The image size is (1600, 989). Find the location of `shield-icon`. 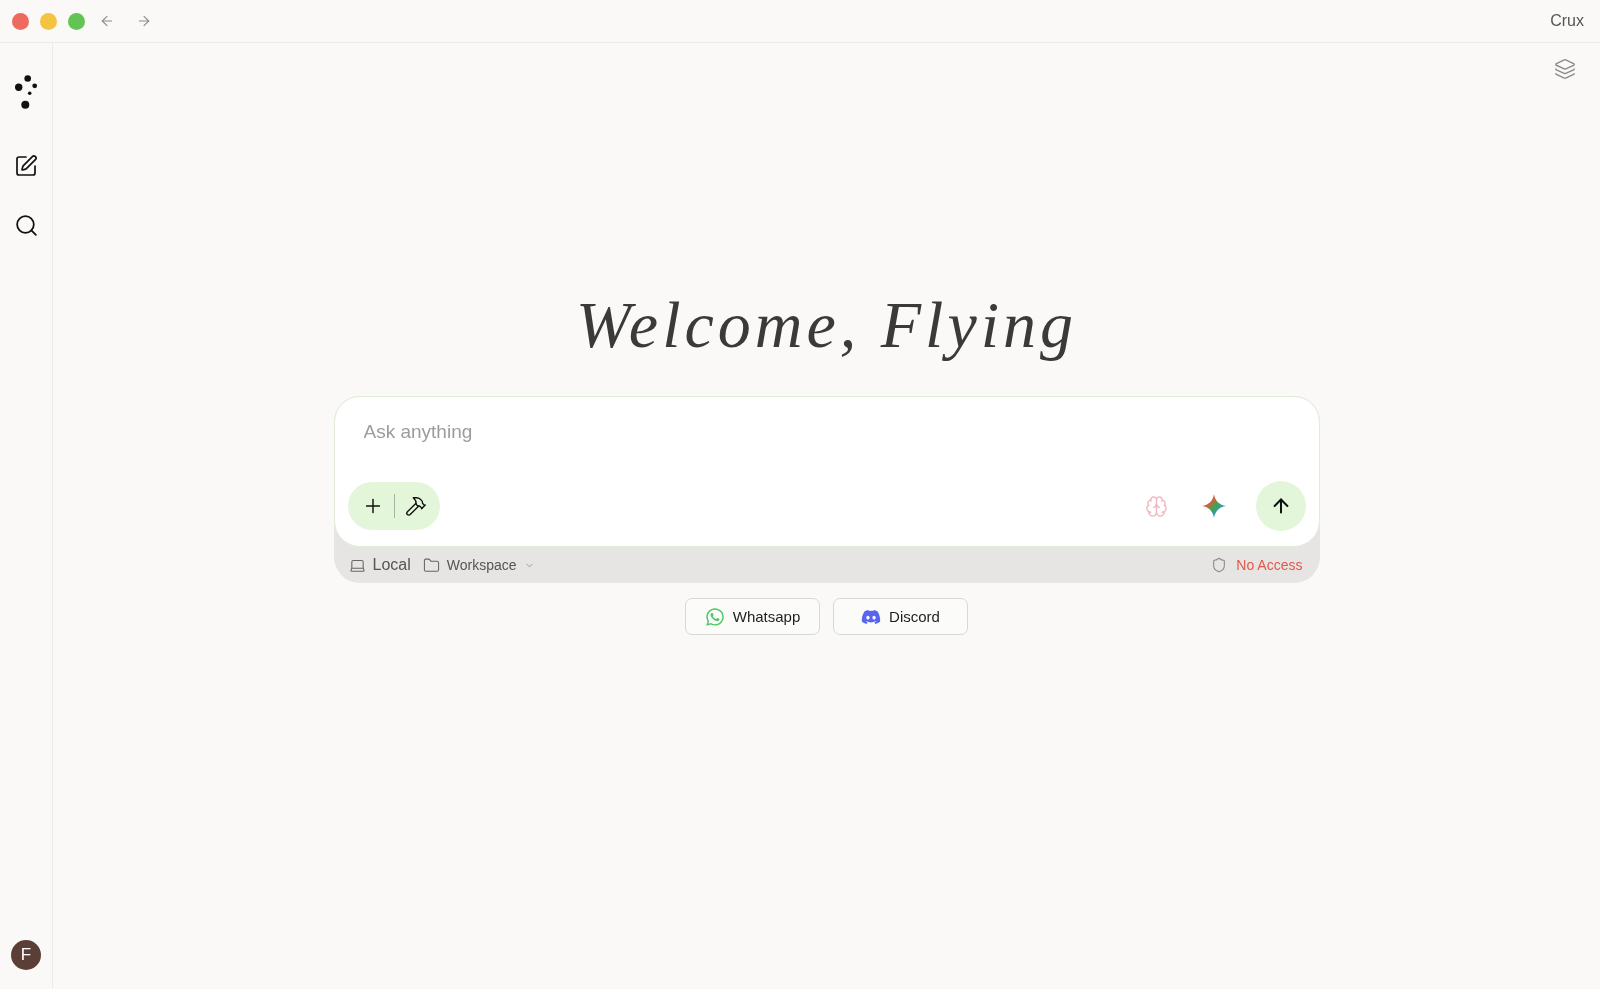

shield-icon is located at coordinates (1219, 565).